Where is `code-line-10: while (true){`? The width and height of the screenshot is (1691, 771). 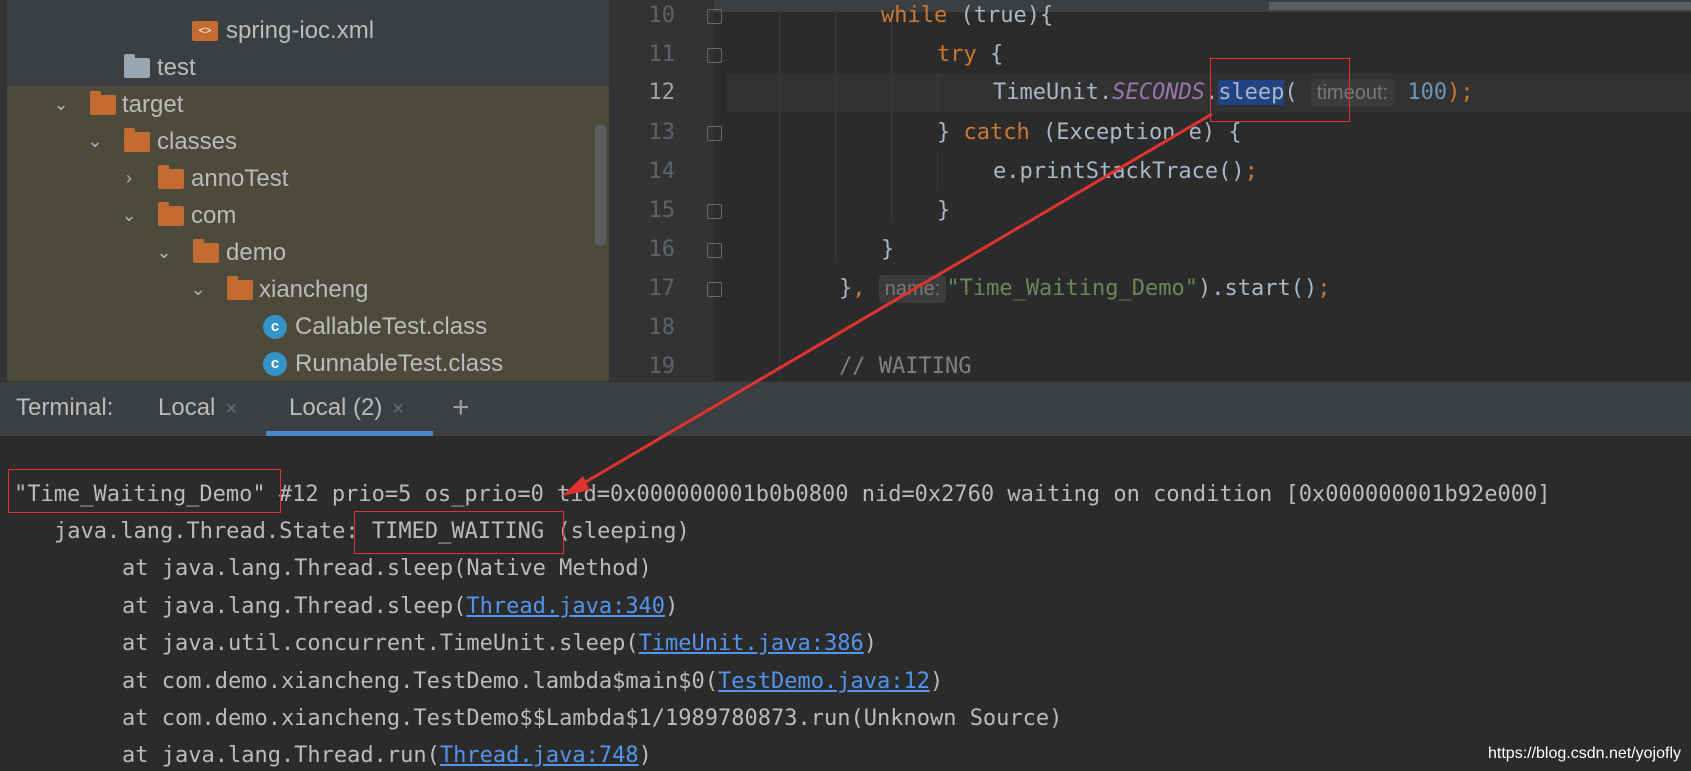
code-line-10: while (true){ is located at coordinates (967, 17).